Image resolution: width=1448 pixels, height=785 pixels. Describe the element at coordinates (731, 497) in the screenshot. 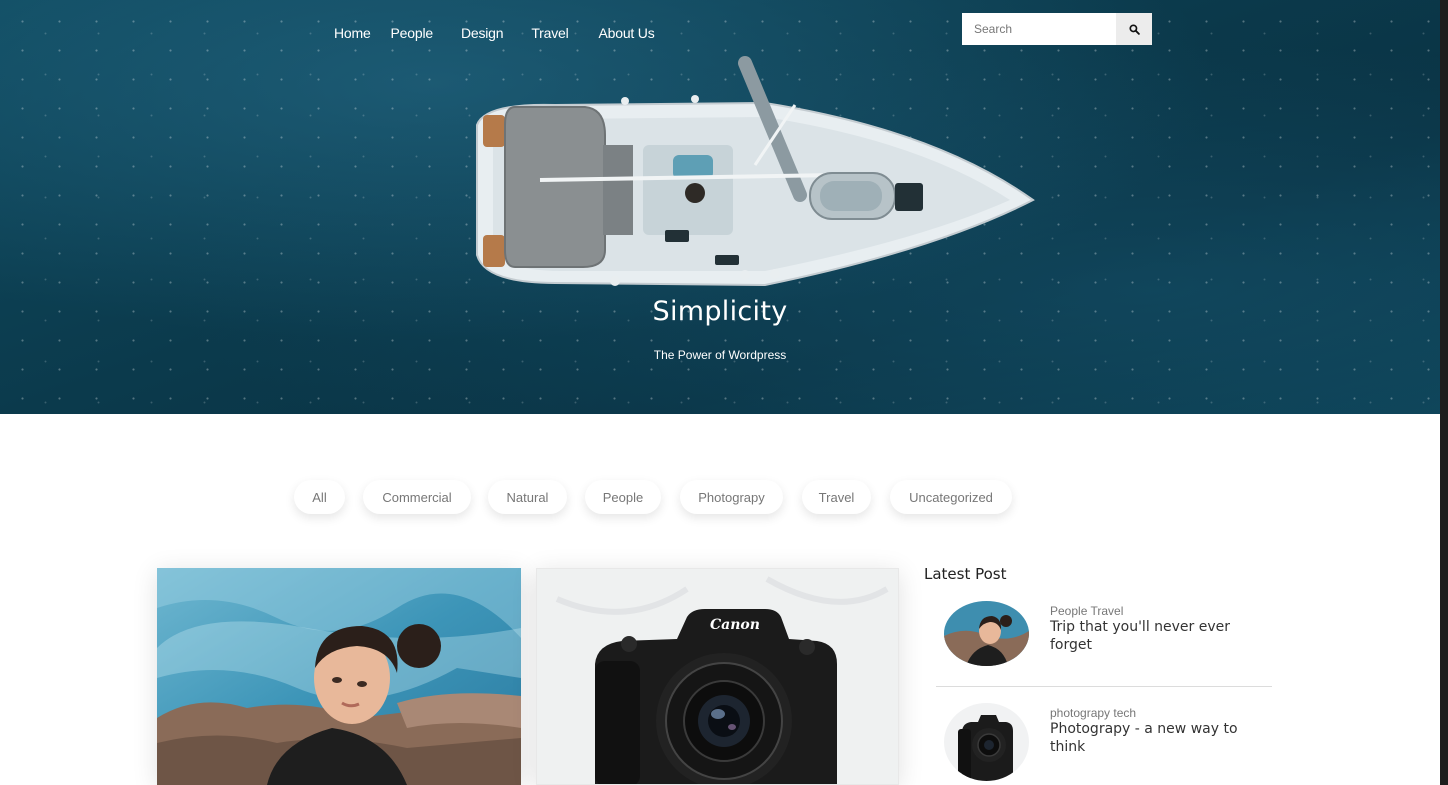

I see `filter-photograpy: Photograpy` at that location.